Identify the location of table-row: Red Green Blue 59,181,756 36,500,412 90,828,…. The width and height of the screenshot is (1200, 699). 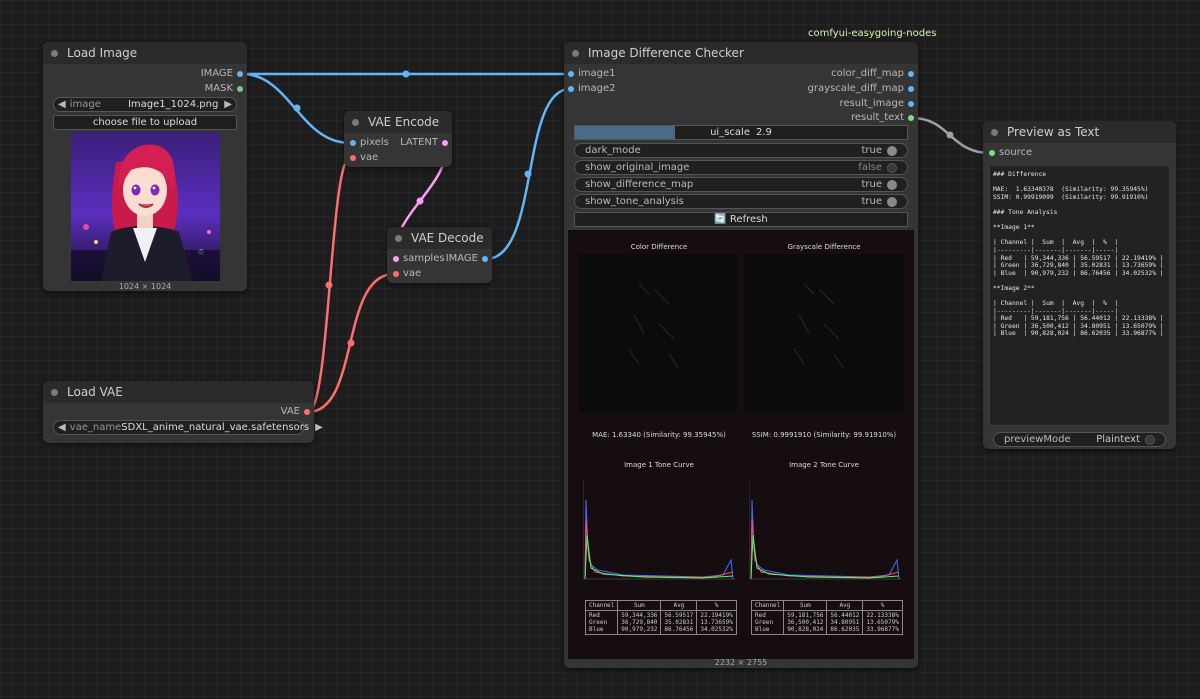
(826, 622).